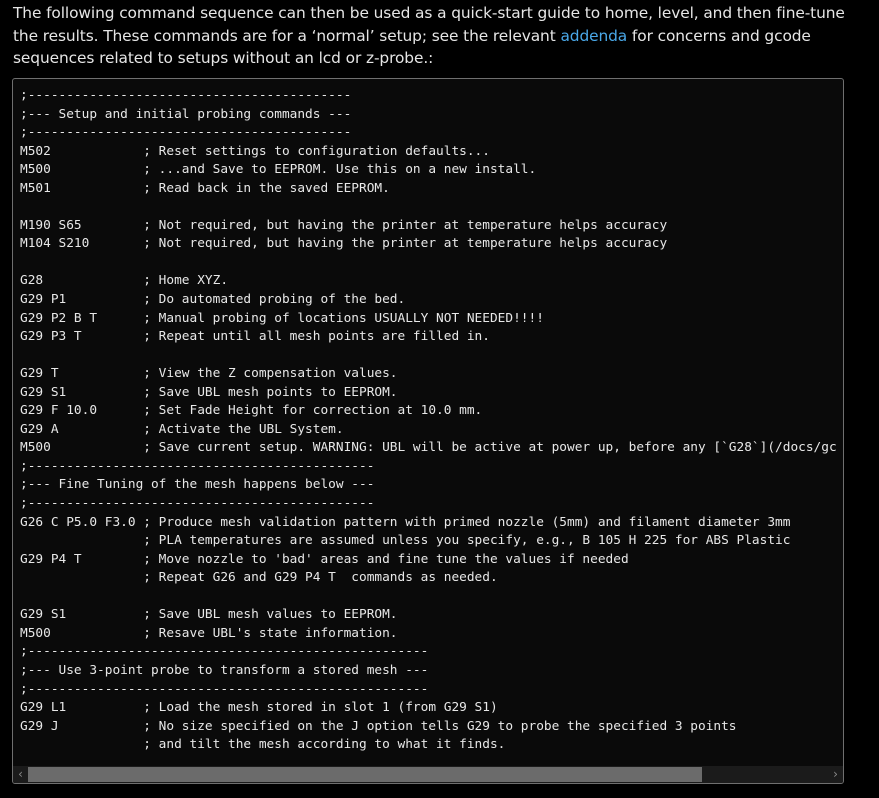 Image resolution: width=879 pixels, height=798 pixels. Describe the element at coordinates (835, 774) in the screenshot. I see `chevron-right-icon: ›` at that location.